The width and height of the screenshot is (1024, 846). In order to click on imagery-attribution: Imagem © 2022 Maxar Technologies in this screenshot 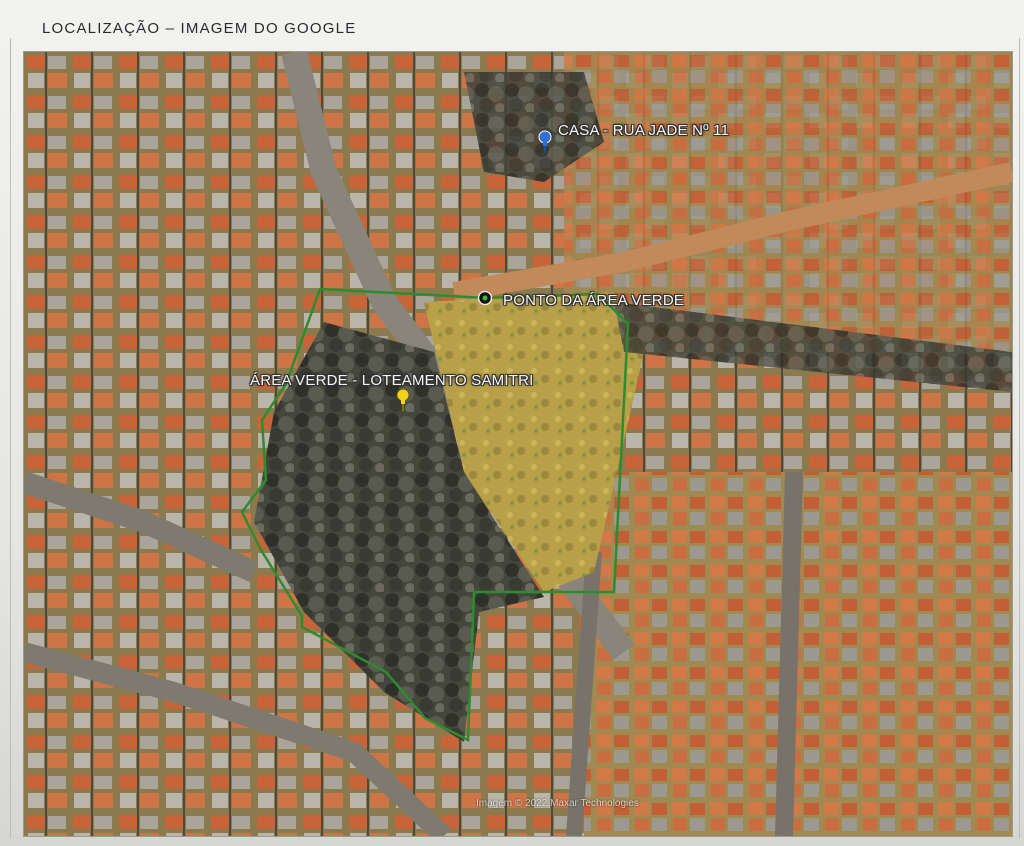, I will do `click(557, 803)`.